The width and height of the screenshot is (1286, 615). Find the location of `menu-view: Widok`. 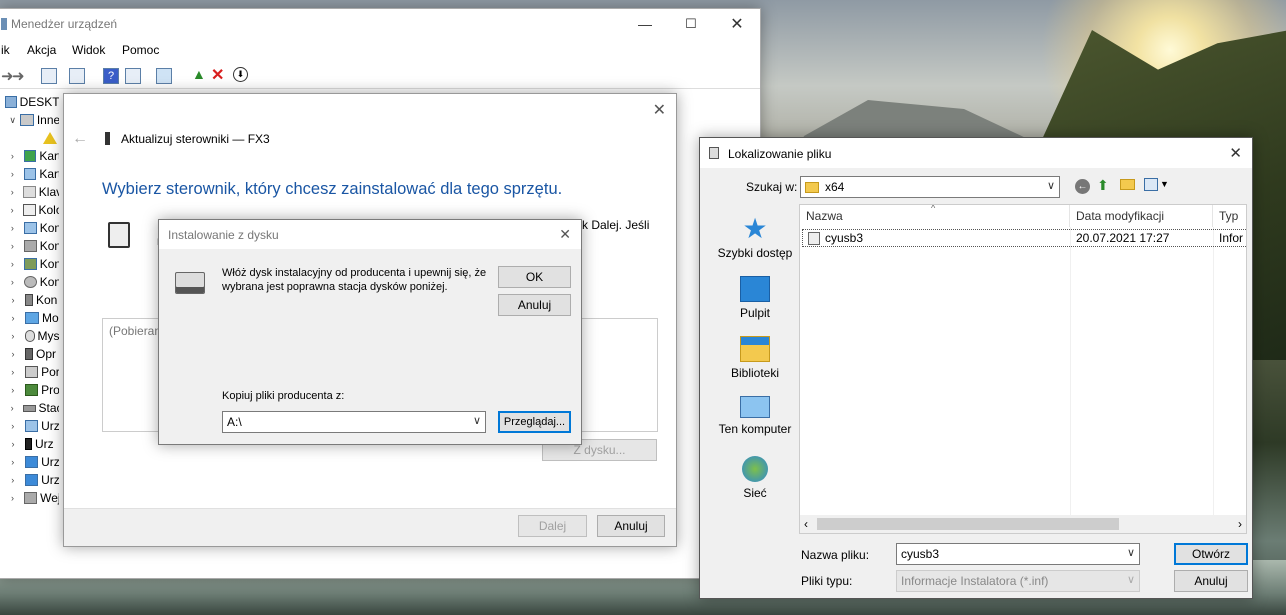

menu-view: Widok is located at coordinates (88, 50).